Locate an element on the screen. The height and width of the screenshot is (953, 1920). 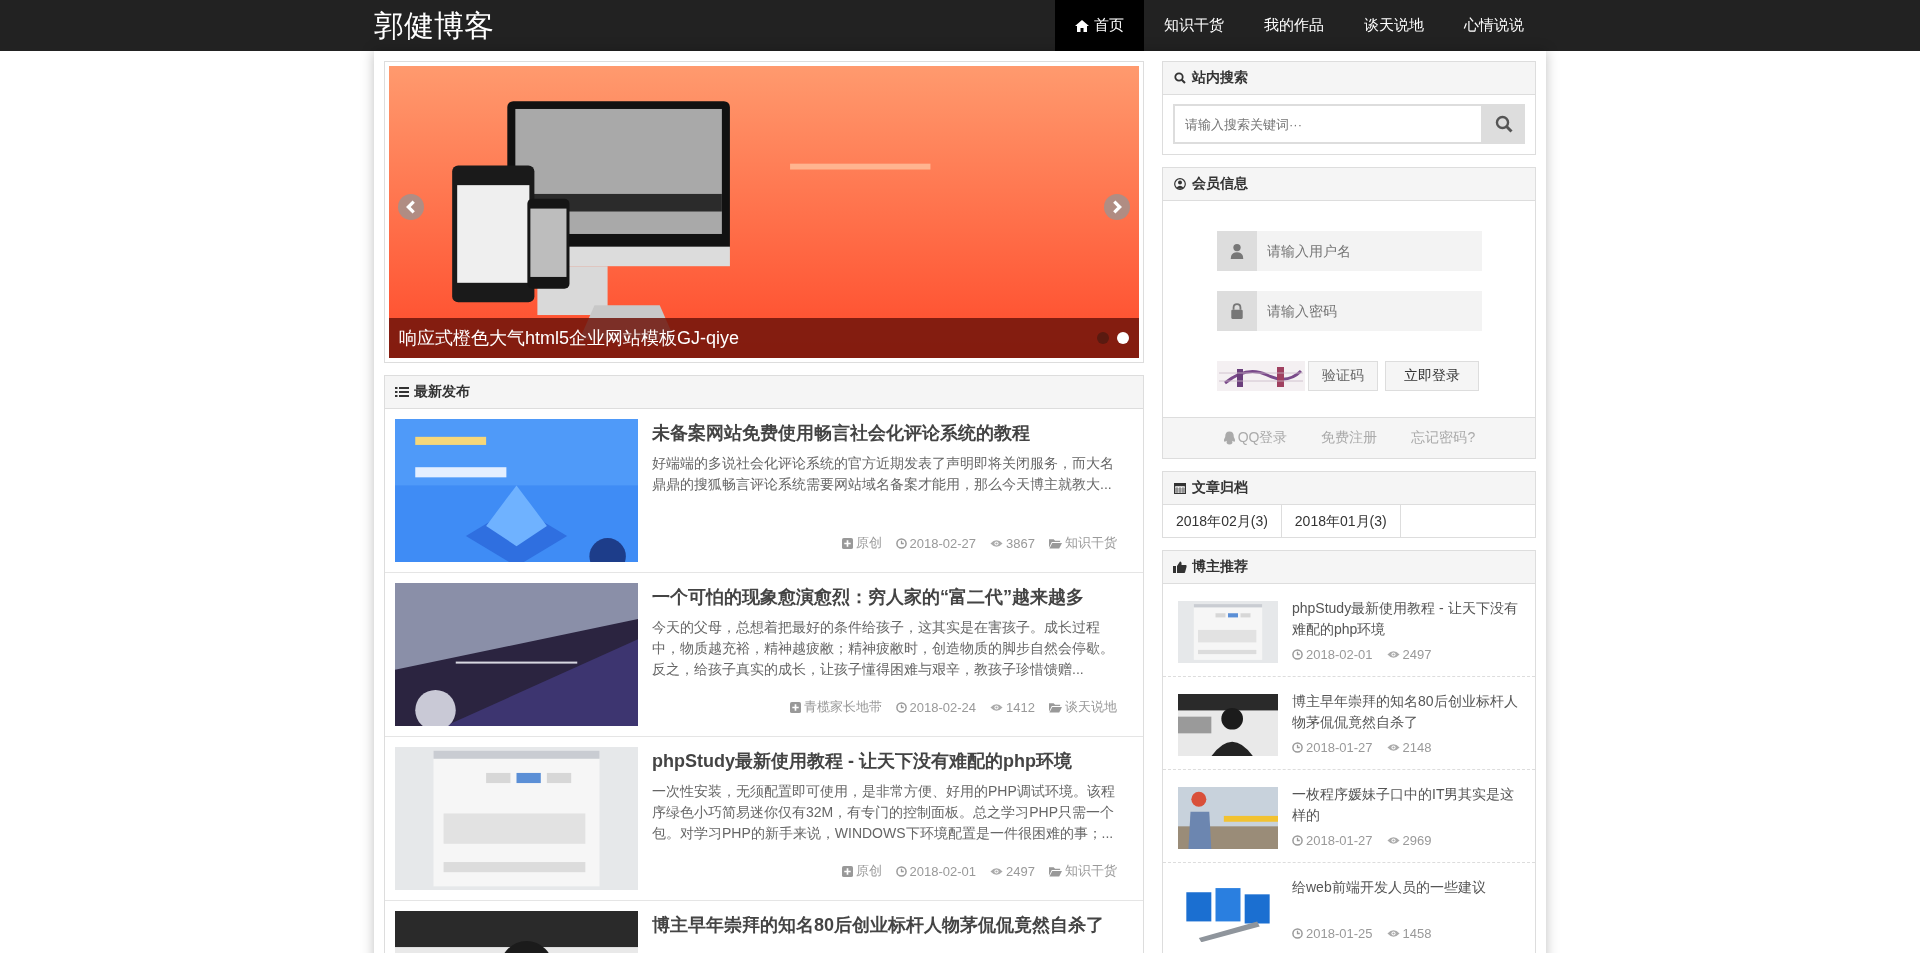
list-icon is located at coordinates (402, 392).